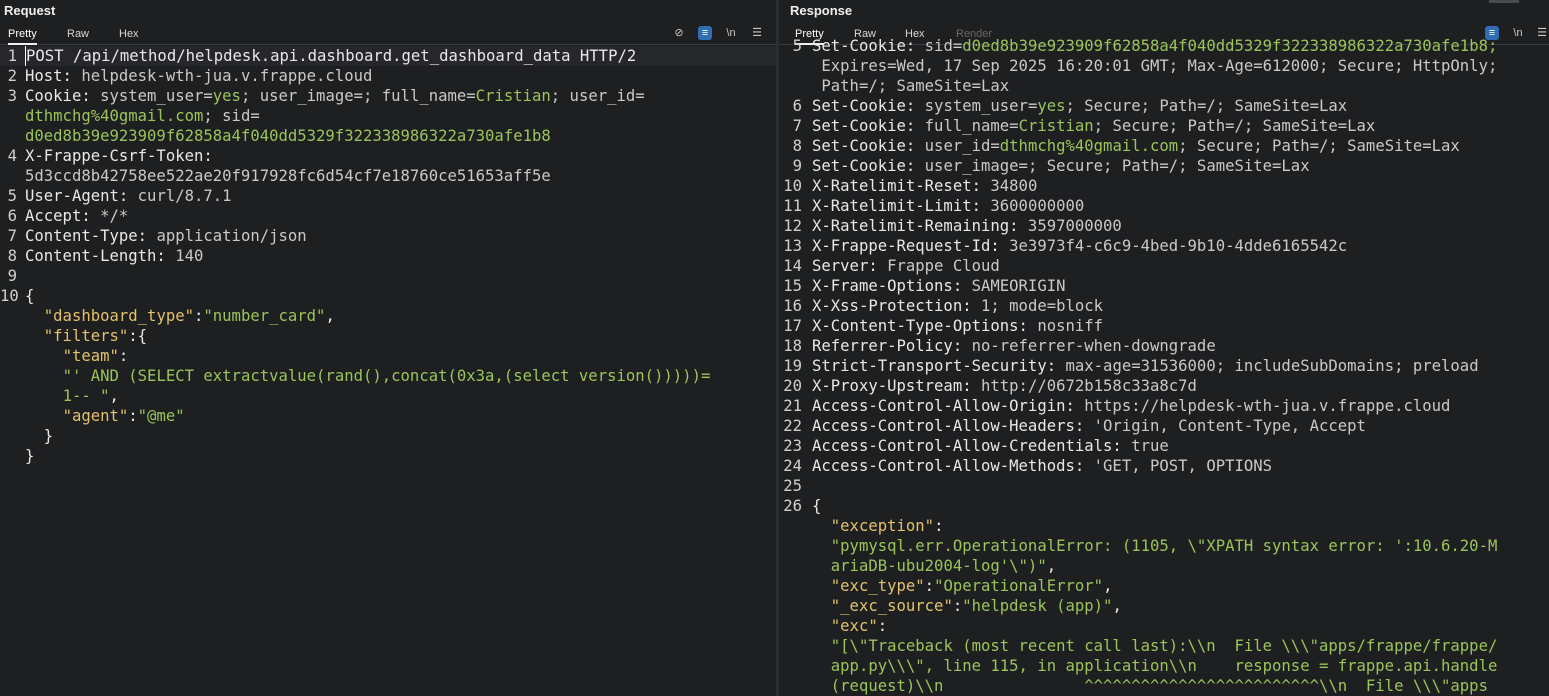  Describe the element at coordinates (129, 33) in the screenshot. I see `request-tab-hex: Hex` at that location.